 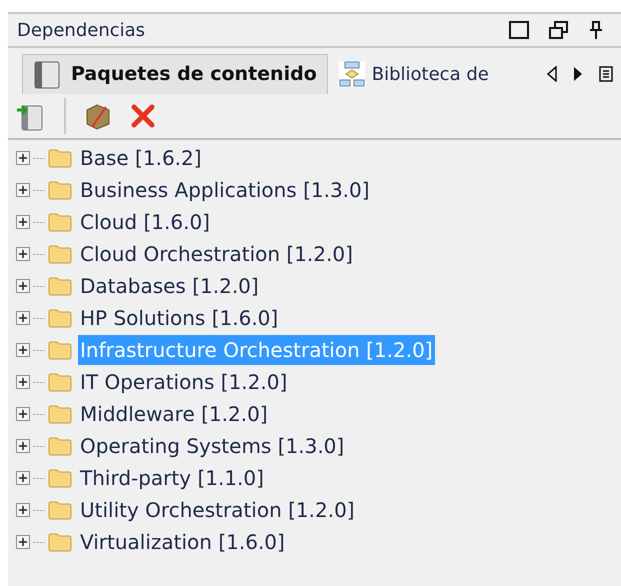 I want to click on tree-item: Virtualization [1.6.0], so click(x=182, y=542).